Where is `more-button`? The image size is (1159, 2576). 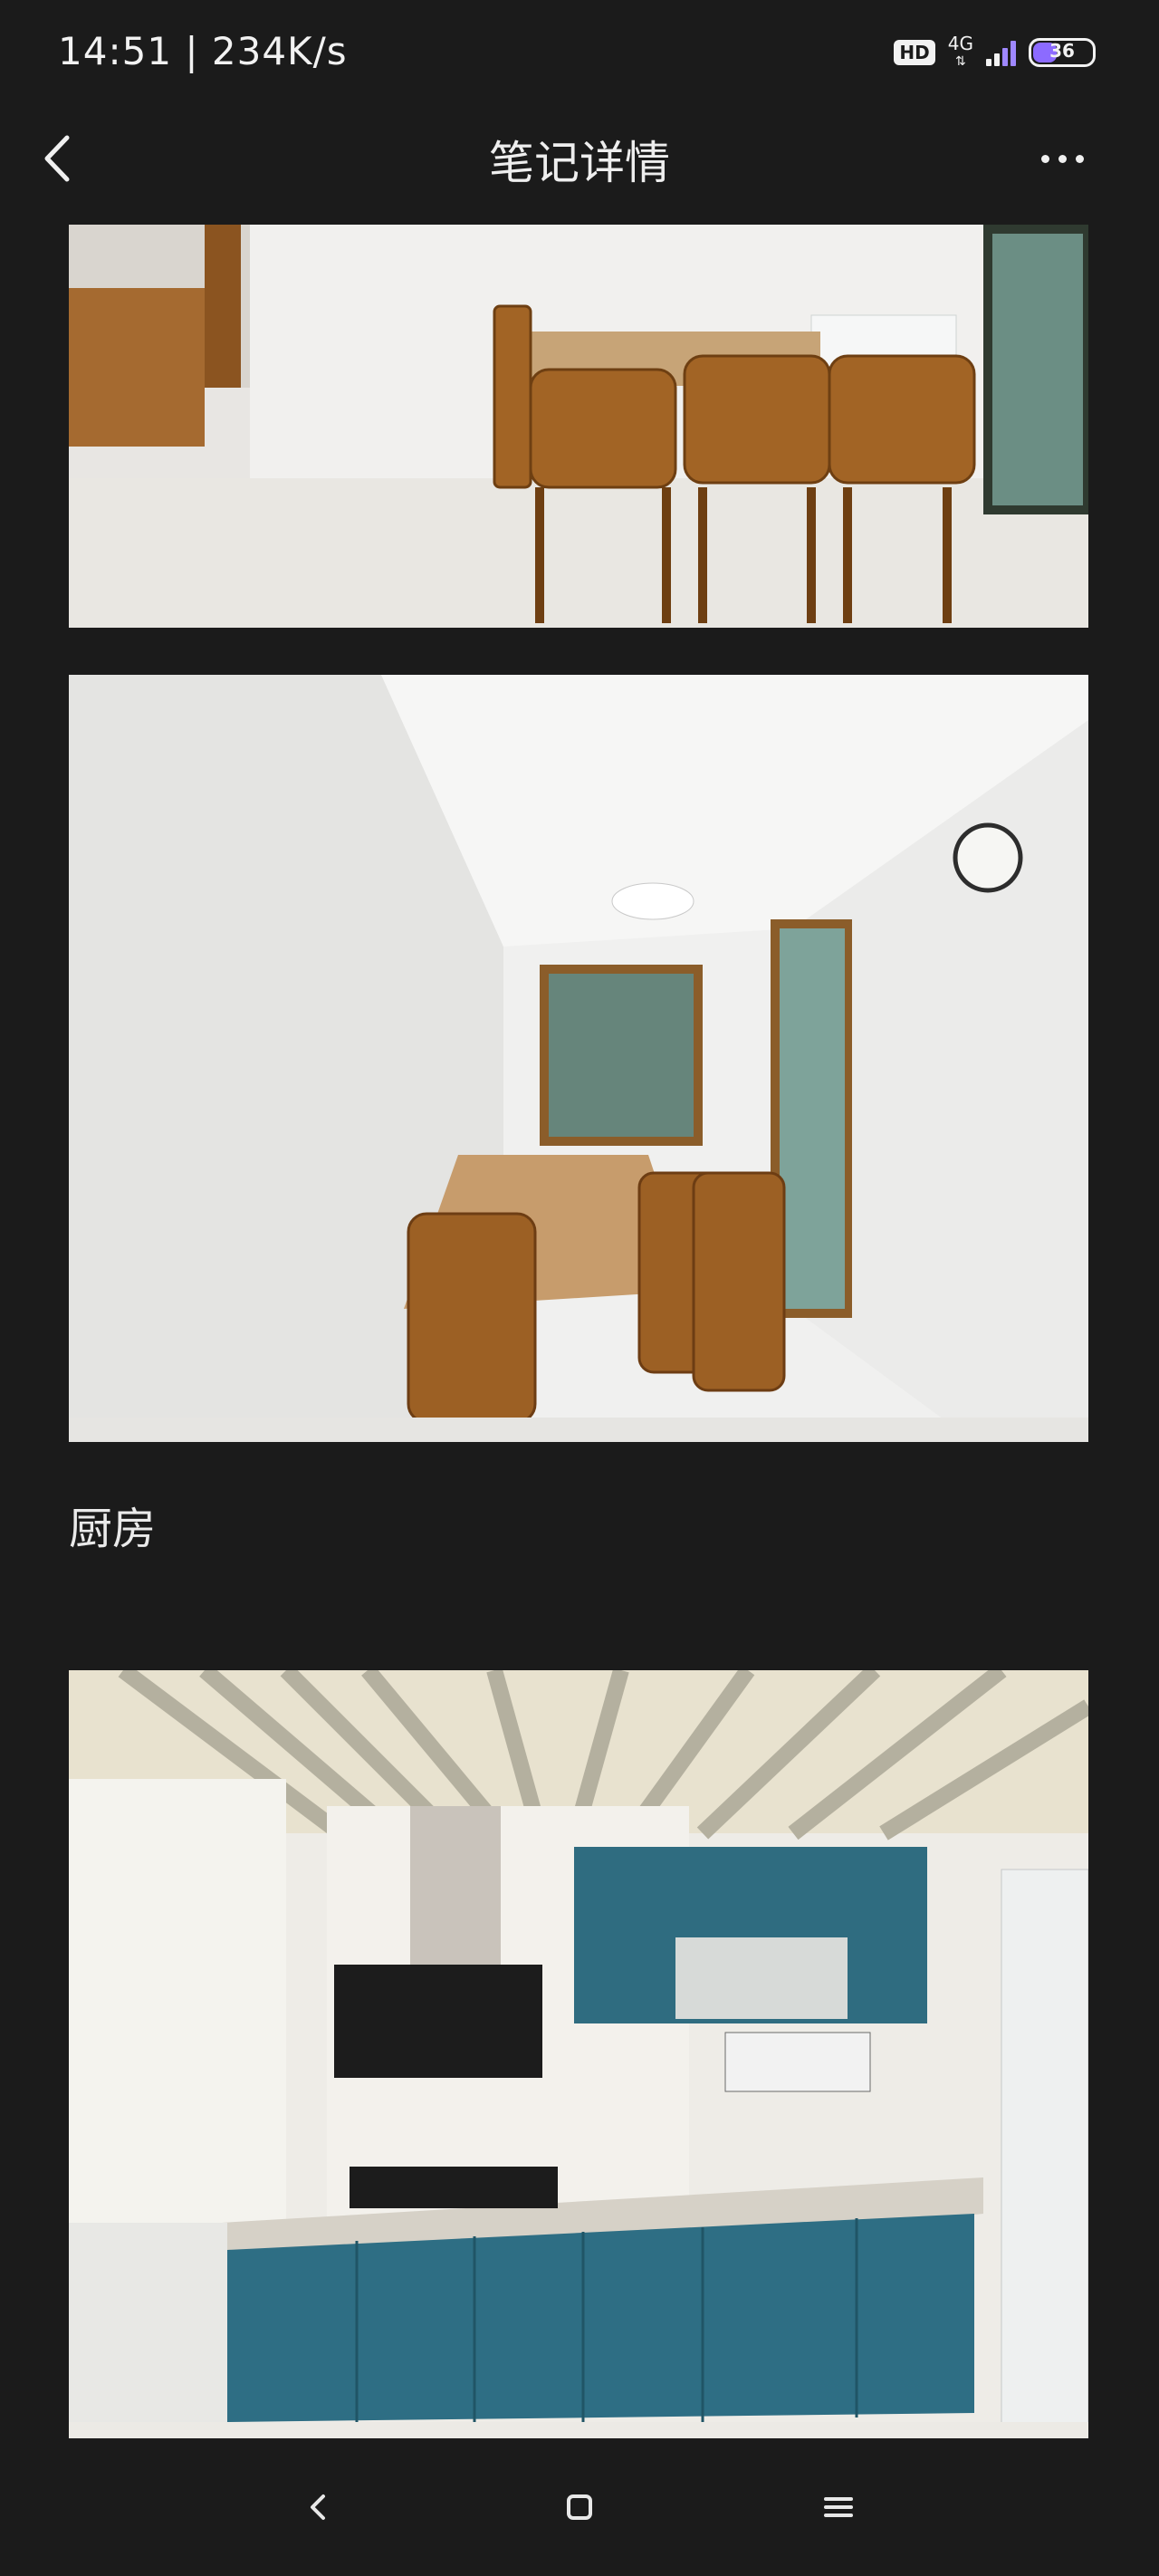 more-button is located at coordinates (1077, 158).